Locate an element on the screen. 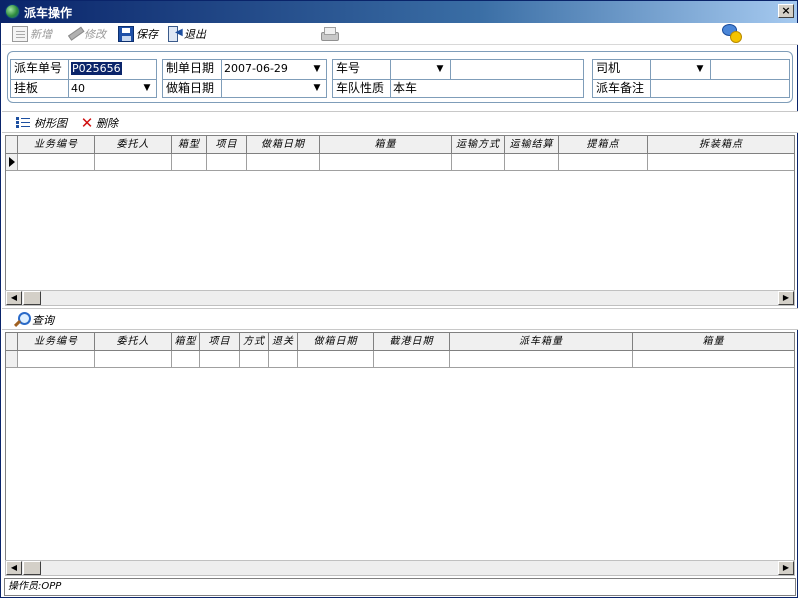 The width and height of the screenshot is (798, 598). grid2-col-cutoff-date: 截港日期 is located at coordinates (412, 341).